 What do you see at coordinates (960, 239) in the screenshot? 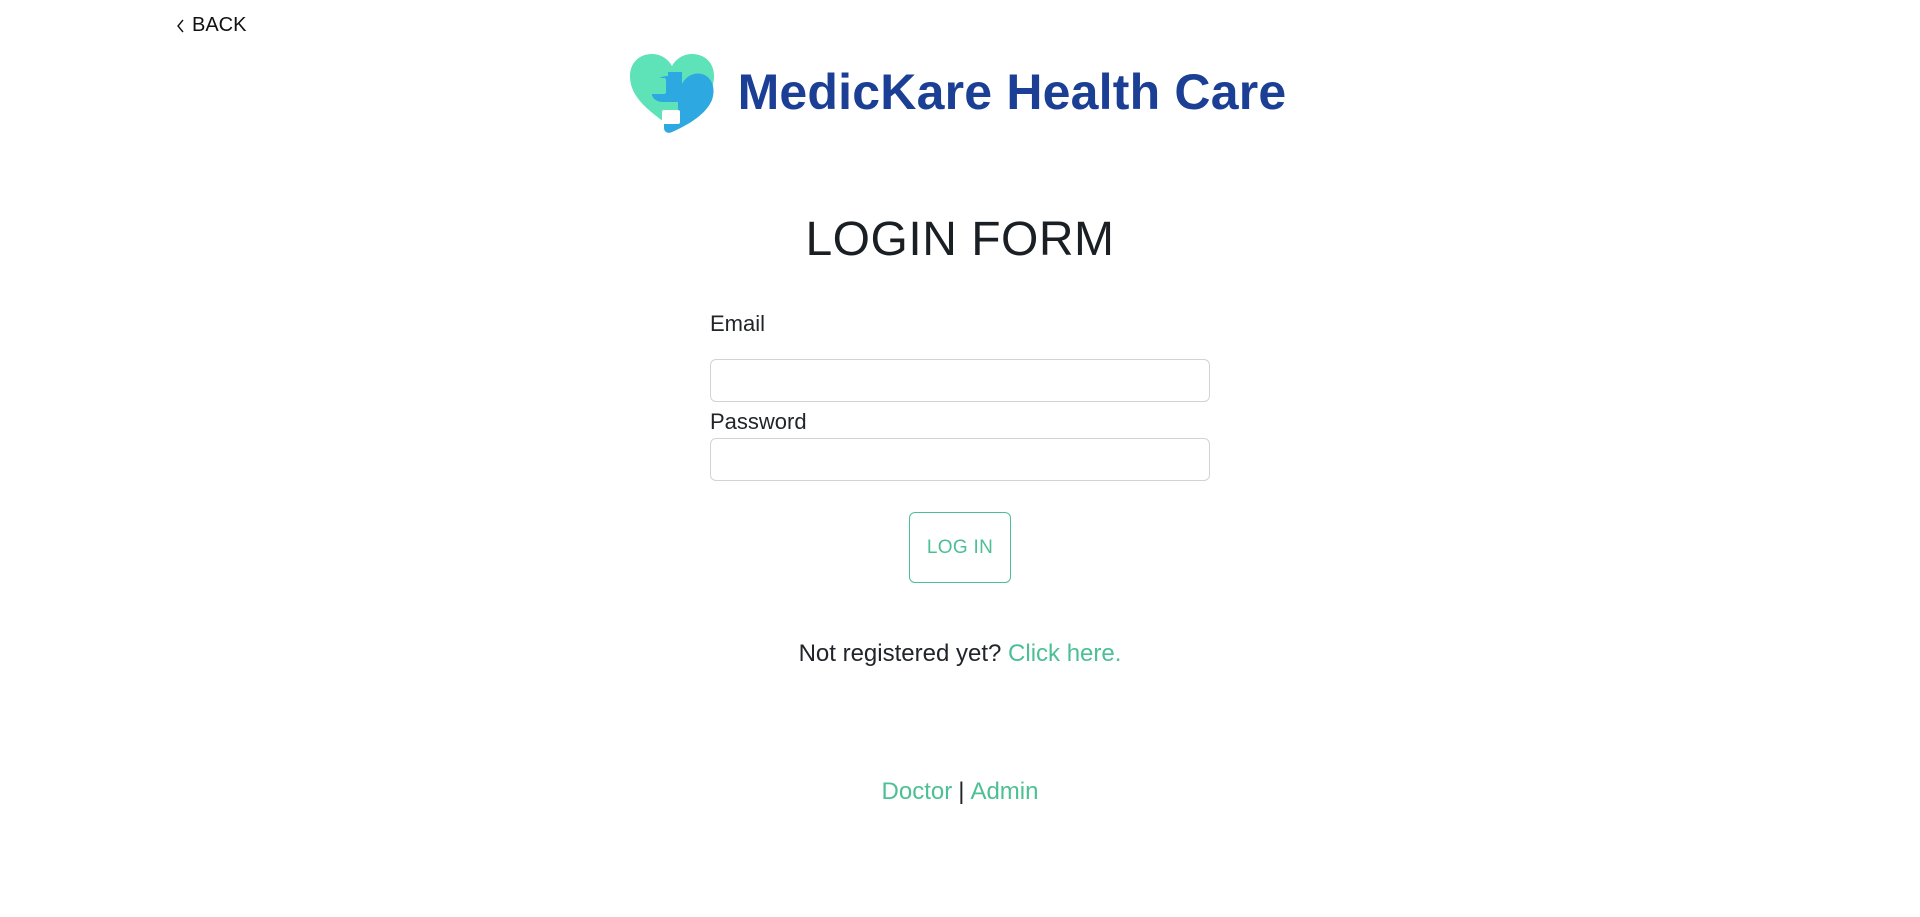
I see `page-title: LOGIN FORM` at bounding box center [960, 239].